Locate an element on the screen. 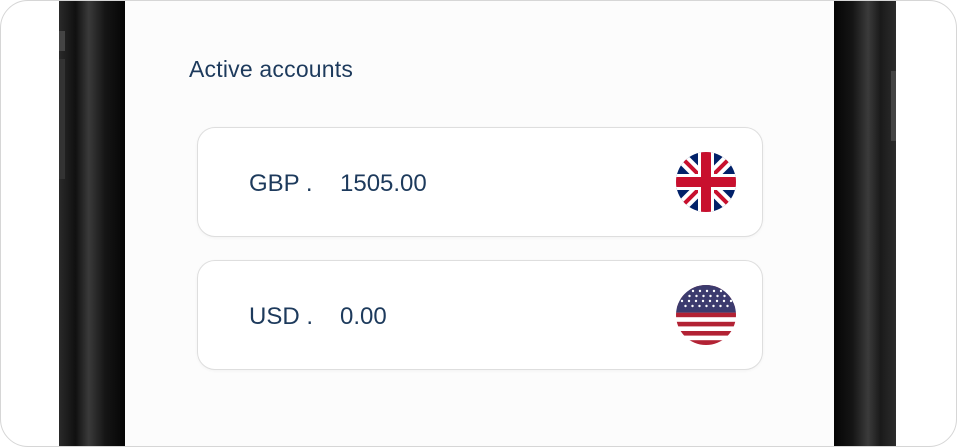  account-balance: 1505.00 is located at coordinates (383, 183).